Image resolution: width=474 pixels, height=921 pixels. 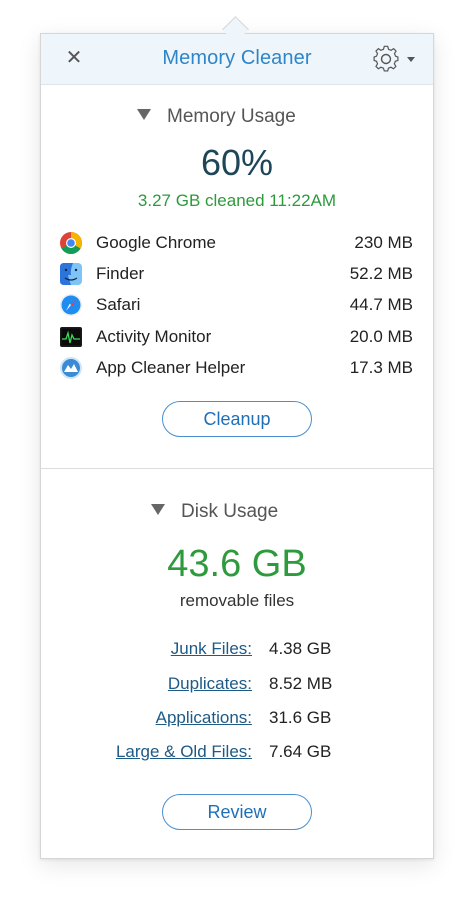 I want to click on app-memory-size: 52.2 MB, so click(x=381, y=273).